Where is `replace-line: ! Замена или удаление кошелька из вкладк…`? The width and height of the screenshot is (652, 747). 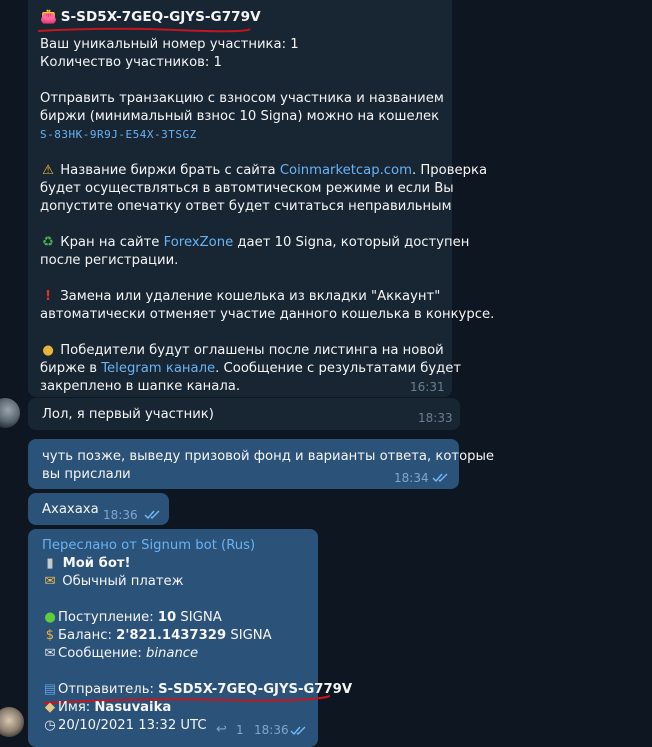 replace-line: ! Замена или удаление кошелька из вкладк… is located at coordinates (240, 297).